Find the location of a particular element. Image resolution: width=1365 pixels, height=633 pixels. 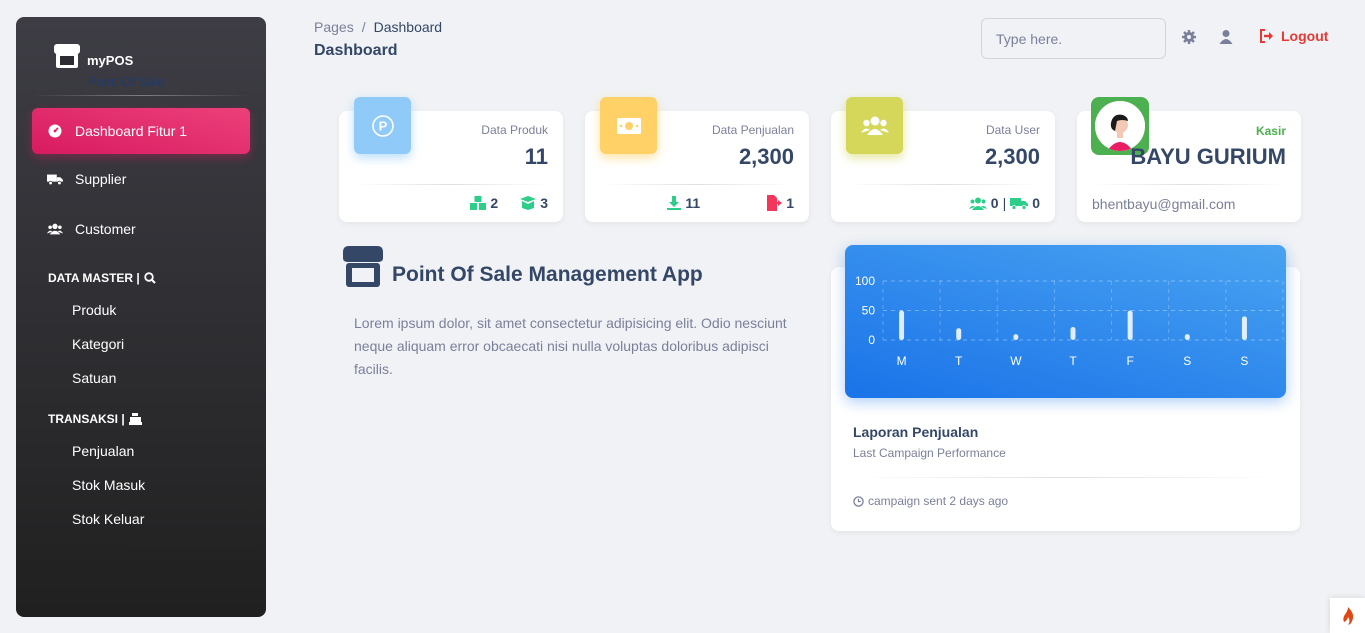

section-transaksi: TRANSAKSI | is located at coordinates (95, 419).